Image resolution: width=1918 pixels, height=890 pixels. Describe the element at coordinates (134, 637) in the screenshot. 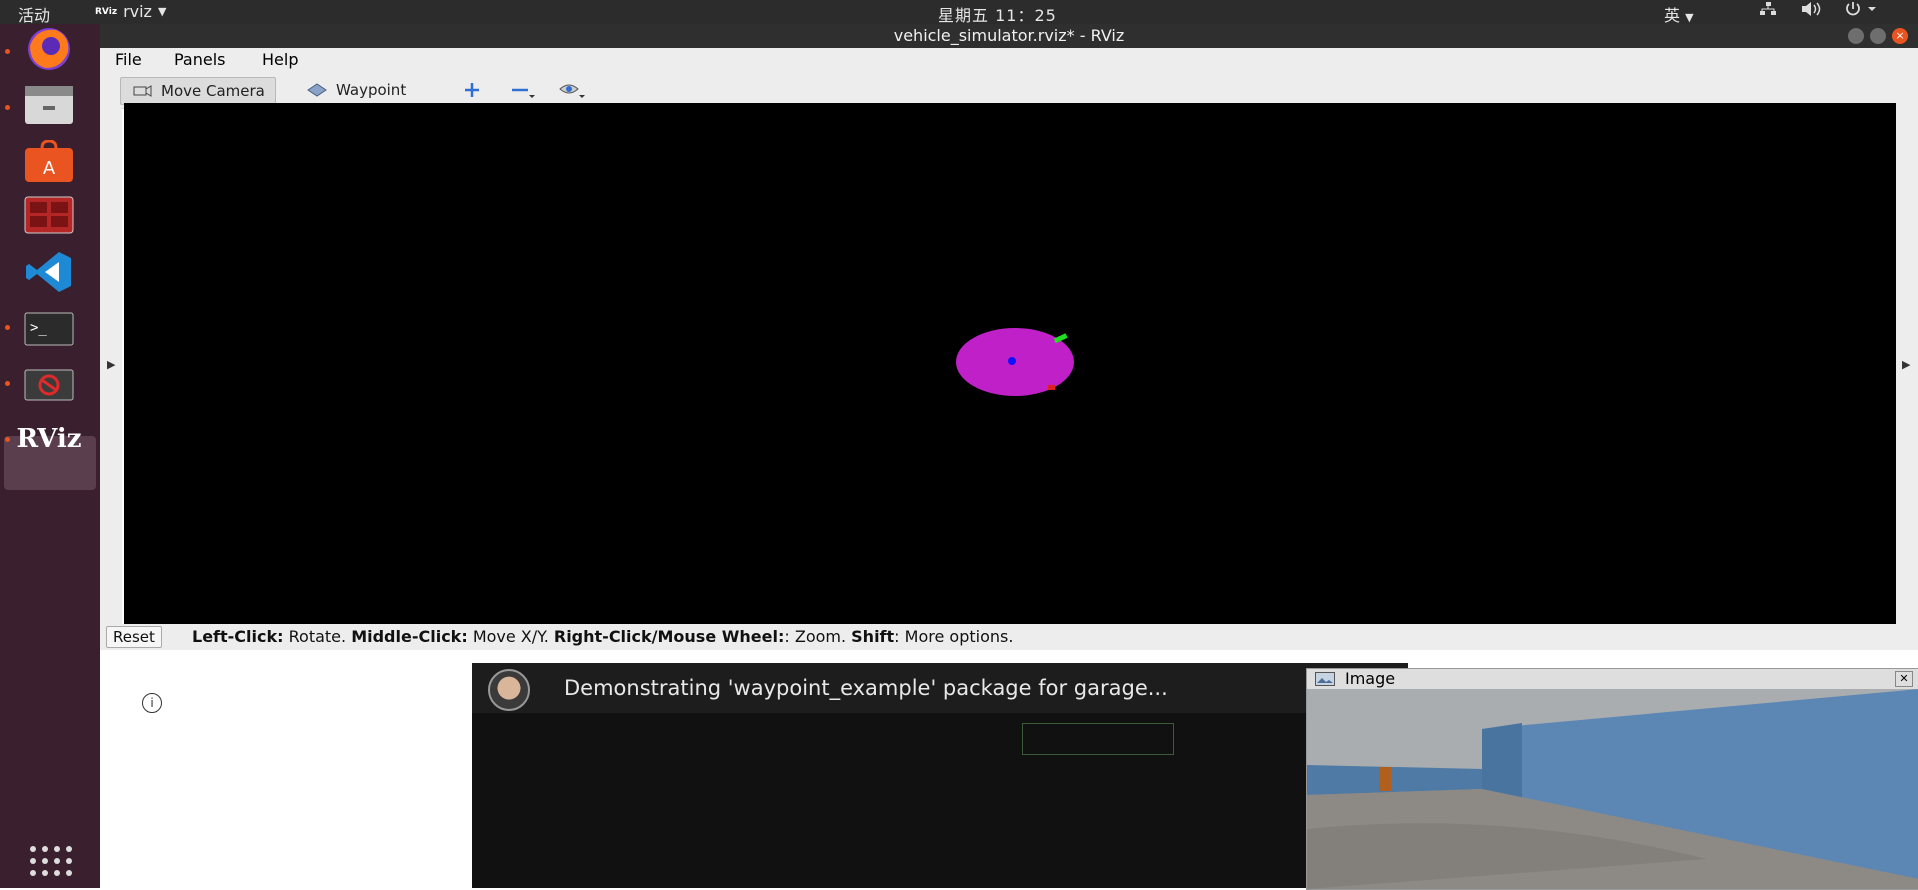

I see `reset-button: Reset` at that location.